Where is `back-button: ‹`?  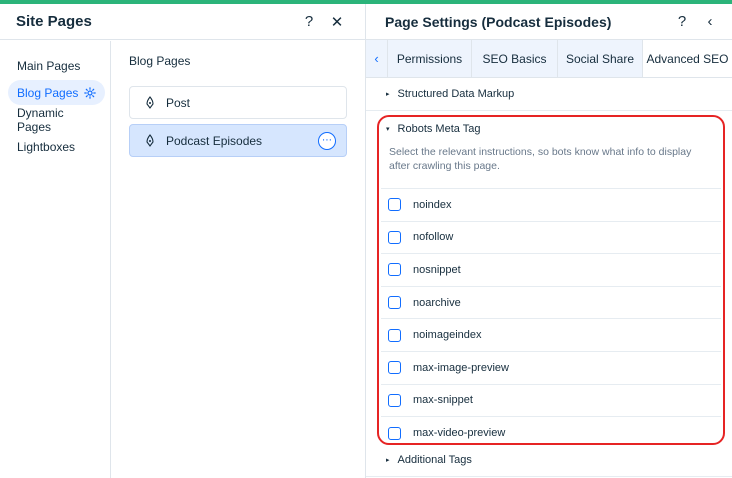
back-button: ‹ is located at coordinates (710, 22).